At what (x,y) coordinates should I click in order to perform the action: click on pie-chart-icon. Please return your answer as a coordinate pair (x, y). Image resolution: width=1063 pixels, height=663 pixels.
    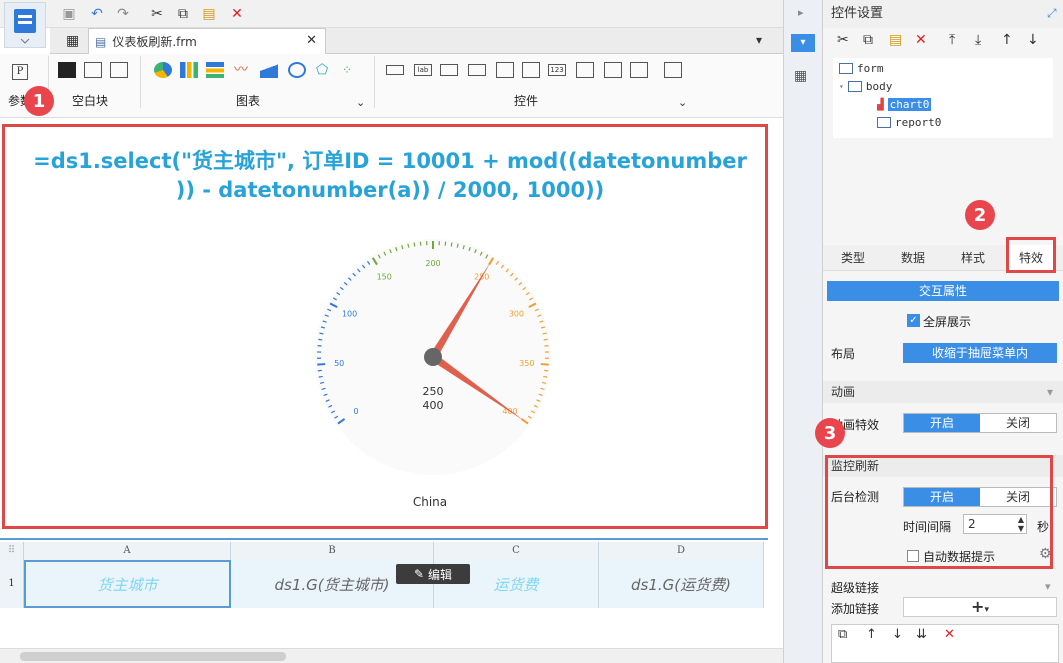
    Looking at the image, I should click on (163, 70).